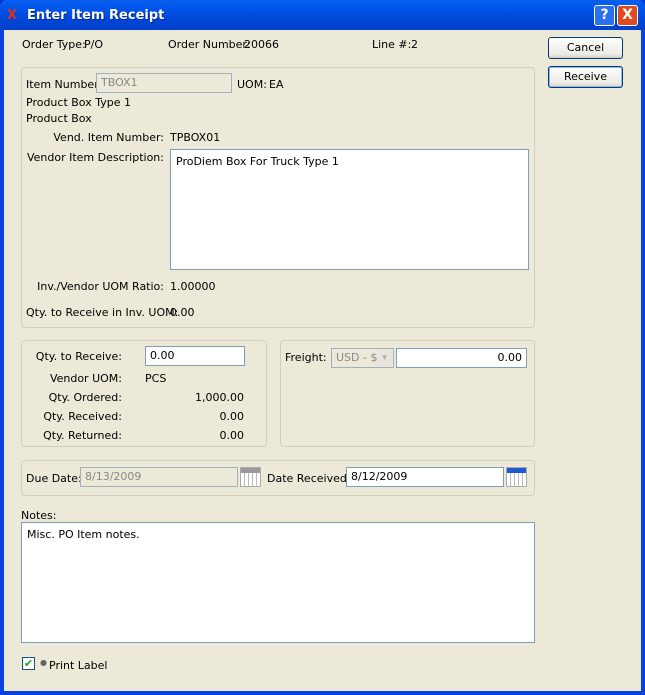 The width and height of the screenshot is (645, 695). What do you see at coordinates (85, 397) in the screenshot?
I see `qty-ordered-label: Qty. Ordered:` at bounding box center [85, 397].